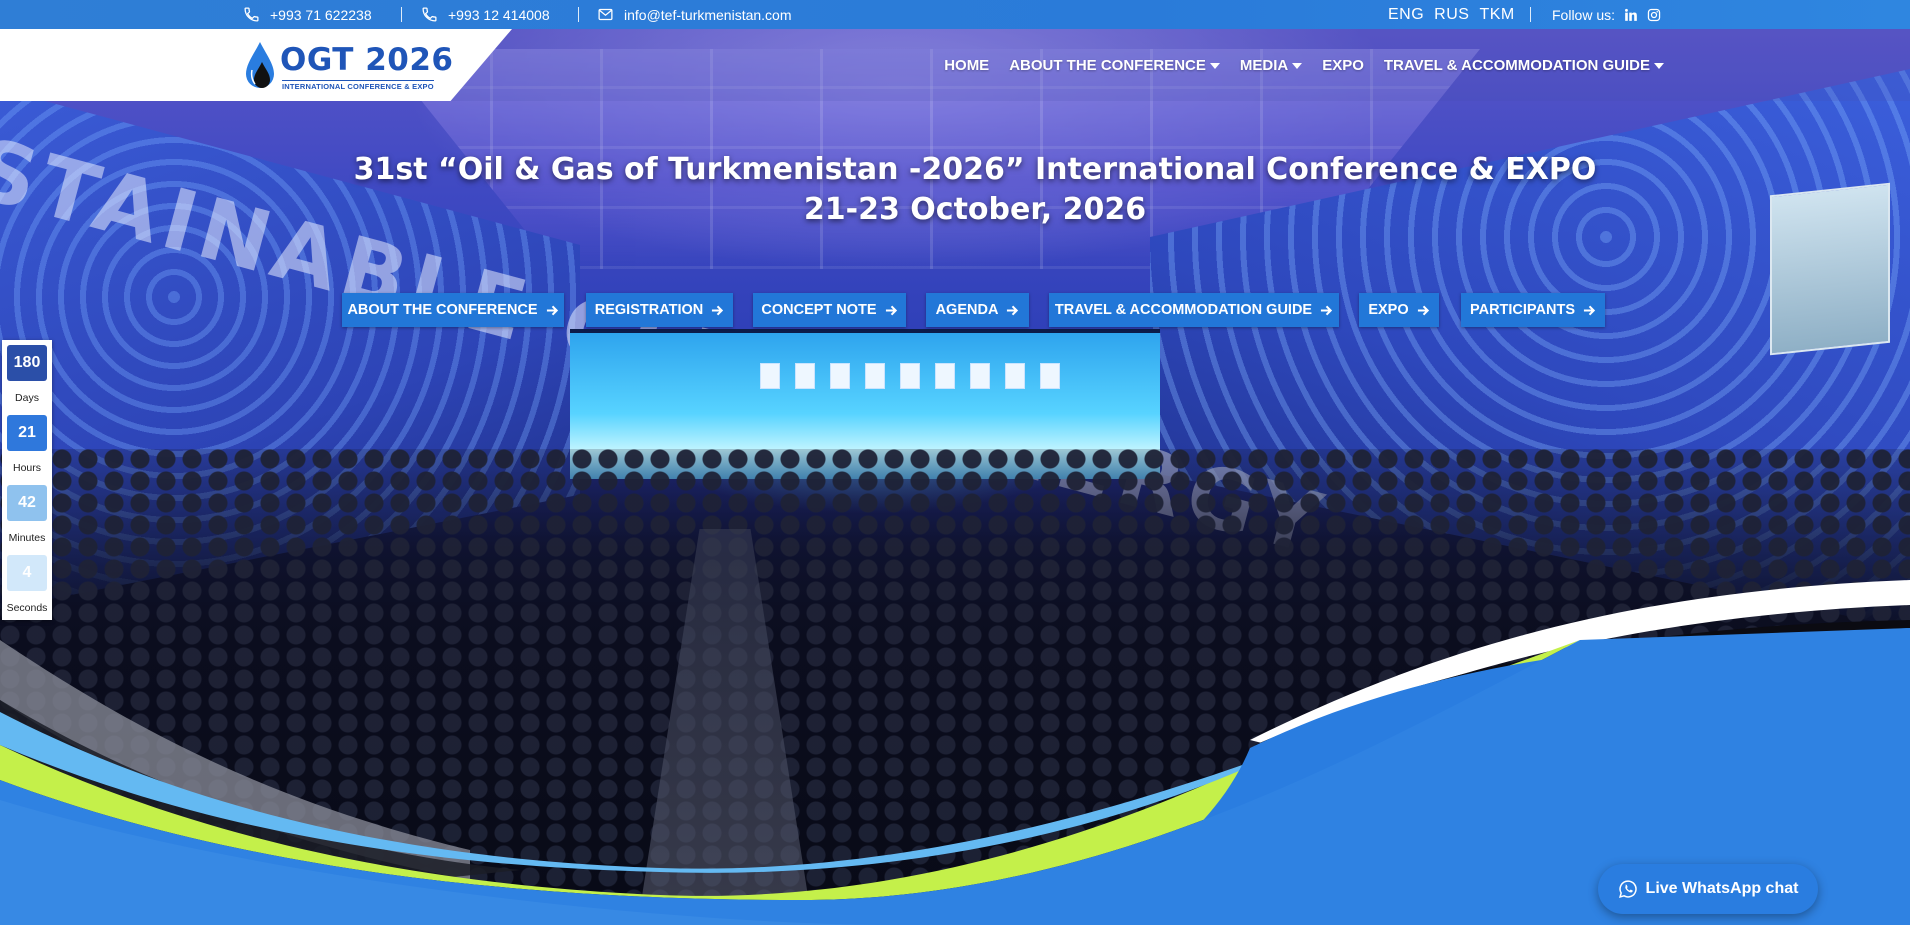 The height and width of the screenshot is (925, 1910). What do you see at coordinates (1406, 15) in the screenshot?
I see `lang-eng: ENG` at bounding box center [1406, 15].